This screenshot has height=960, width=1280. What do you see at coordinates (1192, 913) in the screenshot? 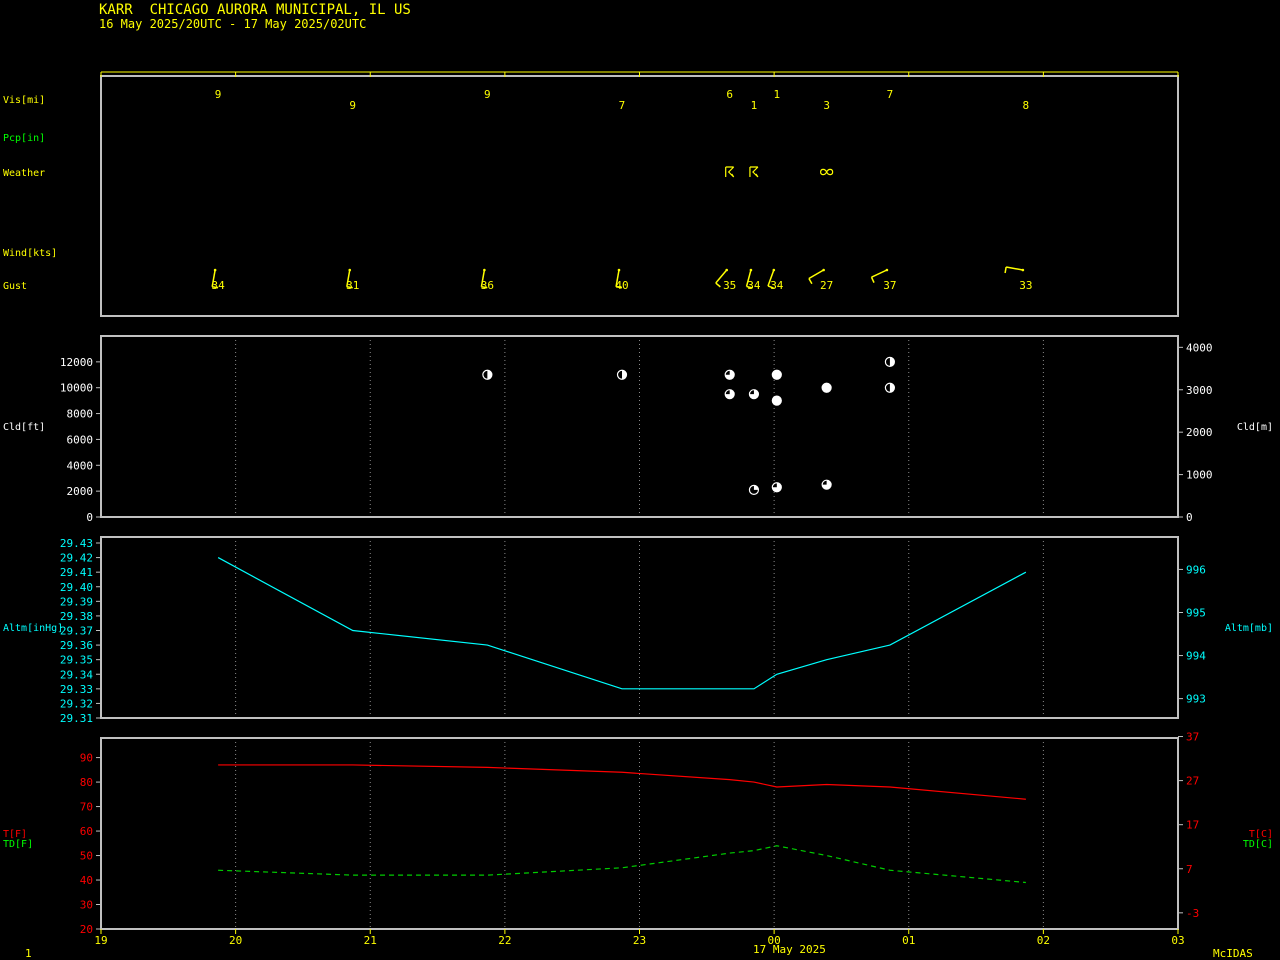
I see `temp-c-tick-label: -3` at bounding box center [1192, 913].